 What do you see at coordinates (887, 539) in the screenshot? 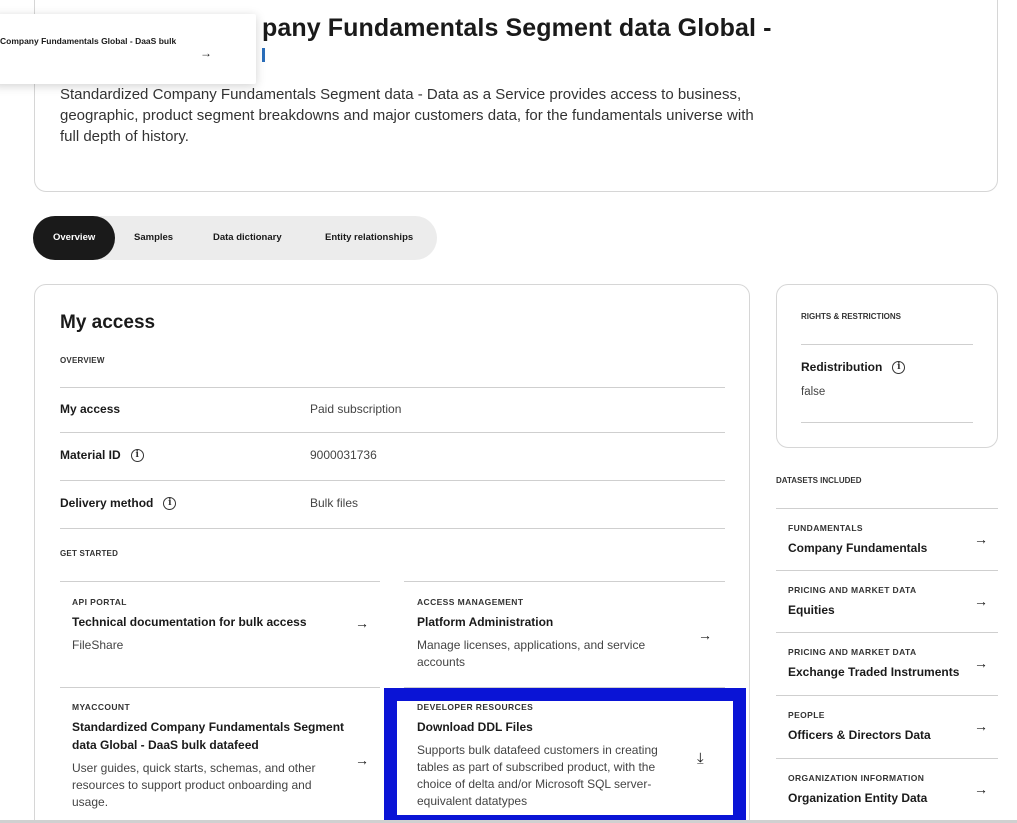
I see `dataset-item: FUNDAMENTALS Company Fundamentals →` at bounding box center [887, 539].